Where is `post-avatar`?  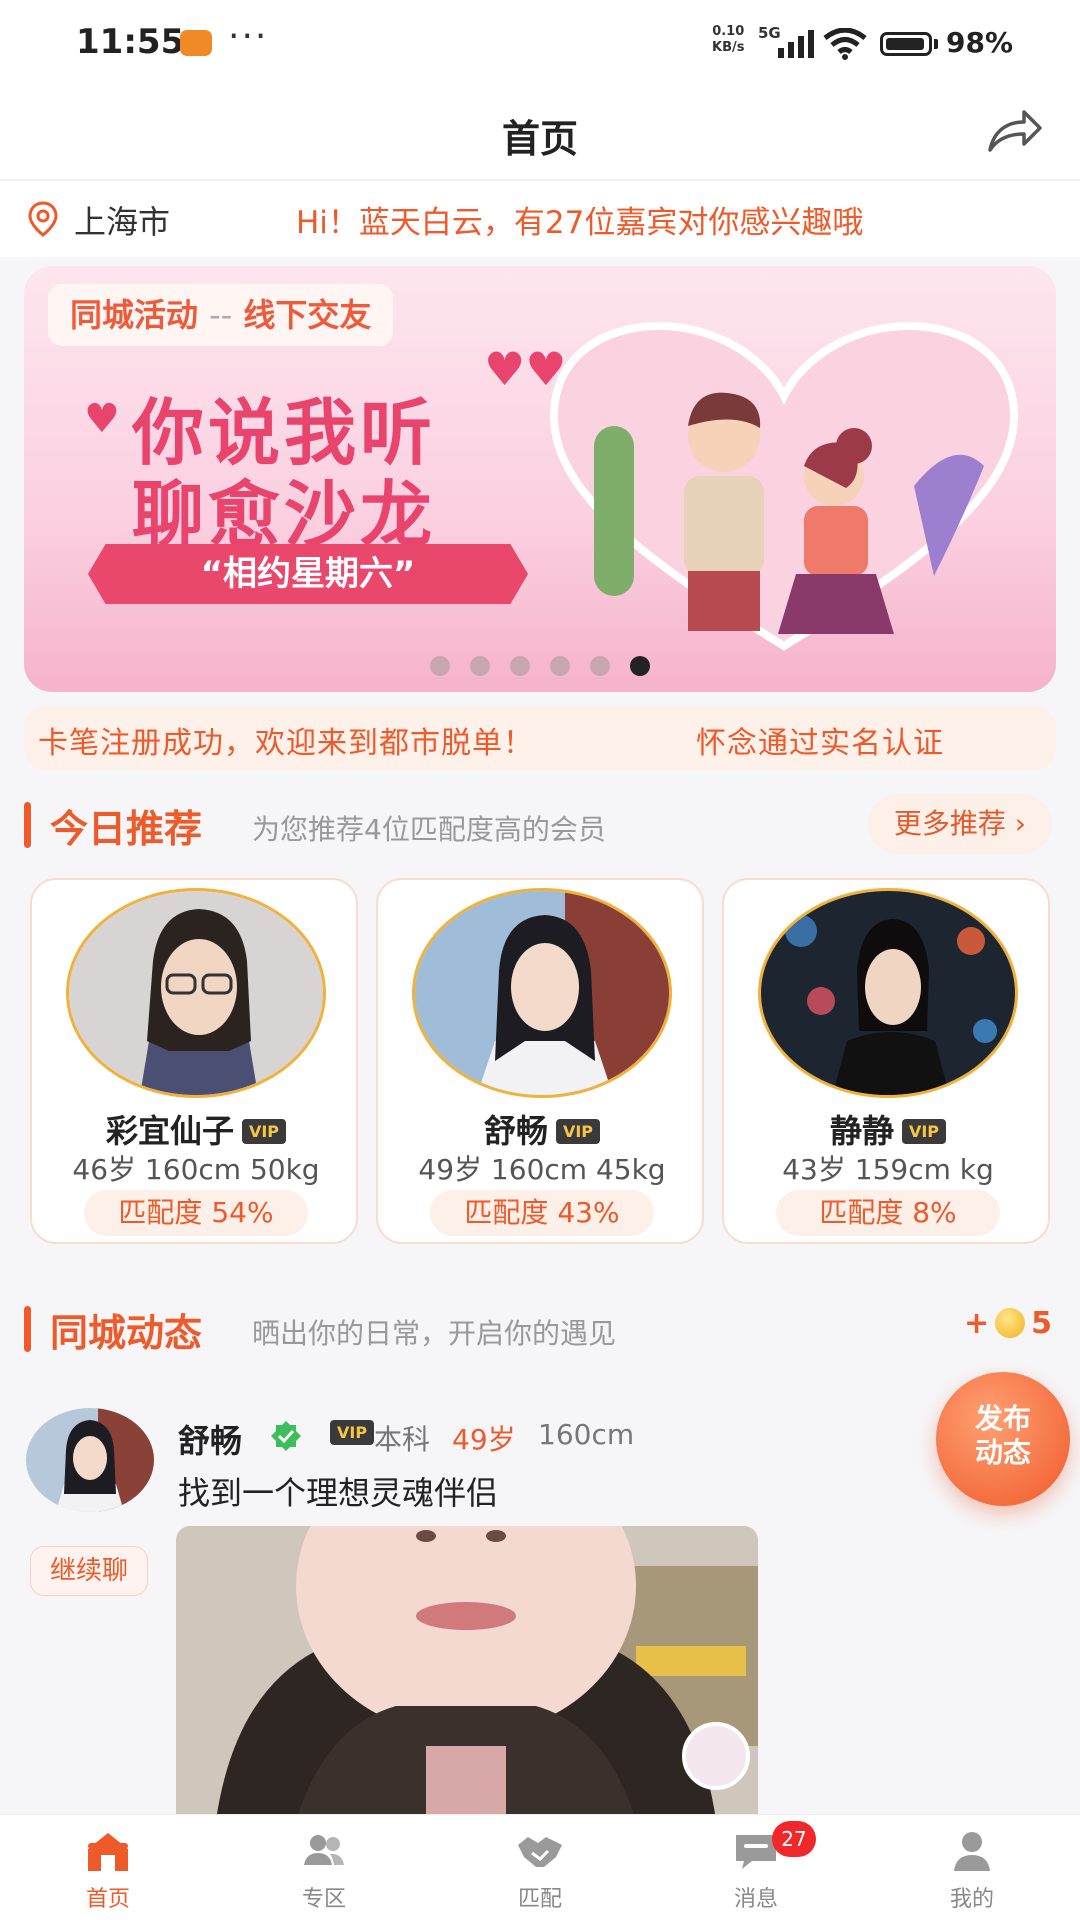 post-avatar is located at coordinates (90, 1460).